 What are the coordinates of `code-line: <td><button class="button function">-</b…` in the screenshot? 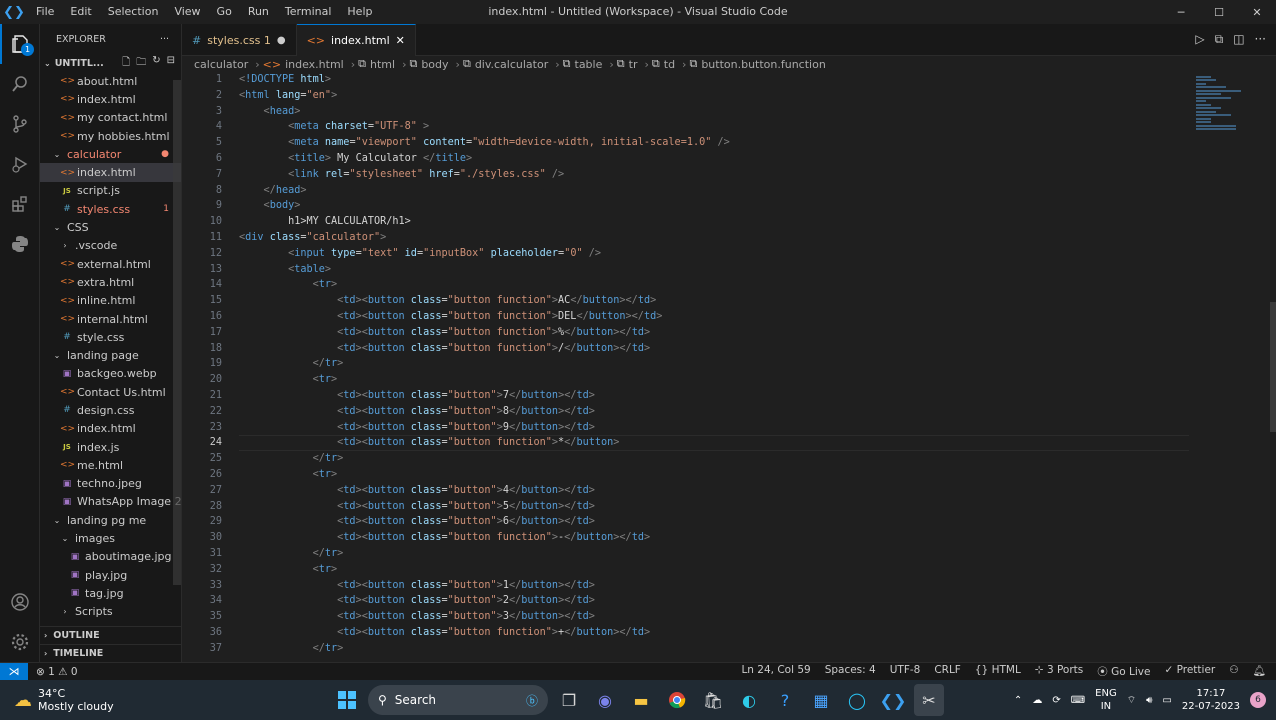 It's located at (484, 538).